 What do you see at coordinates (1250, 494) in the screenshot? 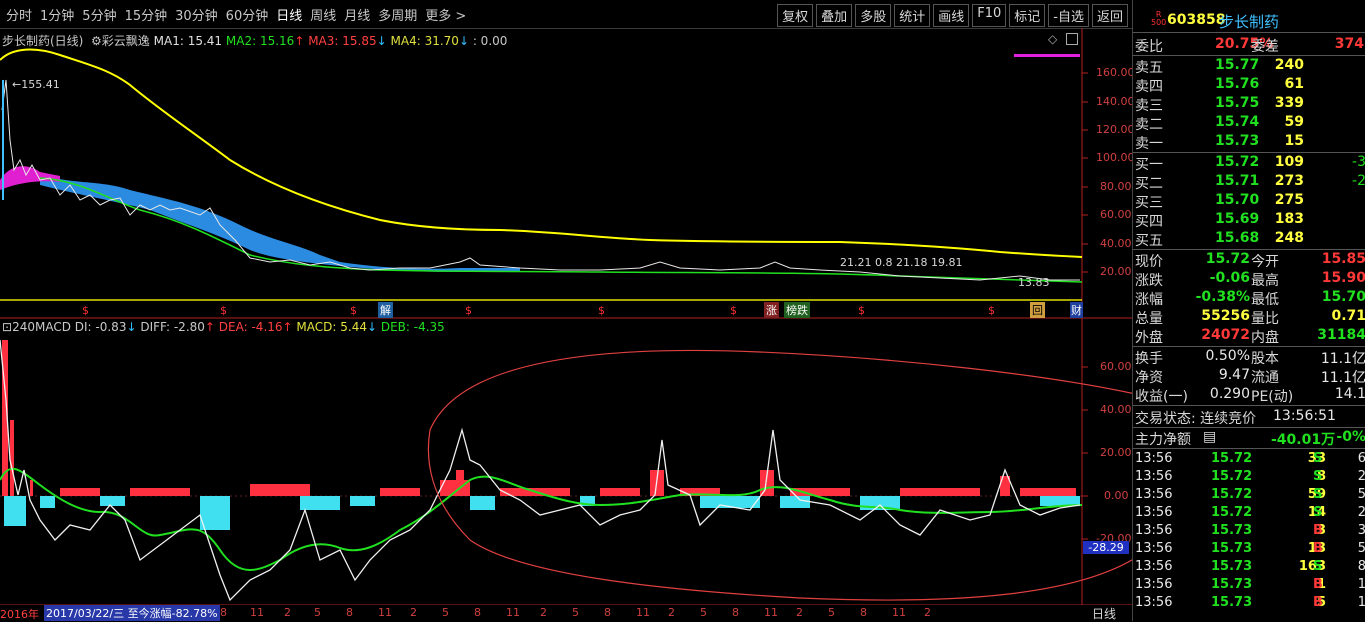
I see `tick-row: 13:56 15.72 59 S 5` at bounding box center [1250, 494].